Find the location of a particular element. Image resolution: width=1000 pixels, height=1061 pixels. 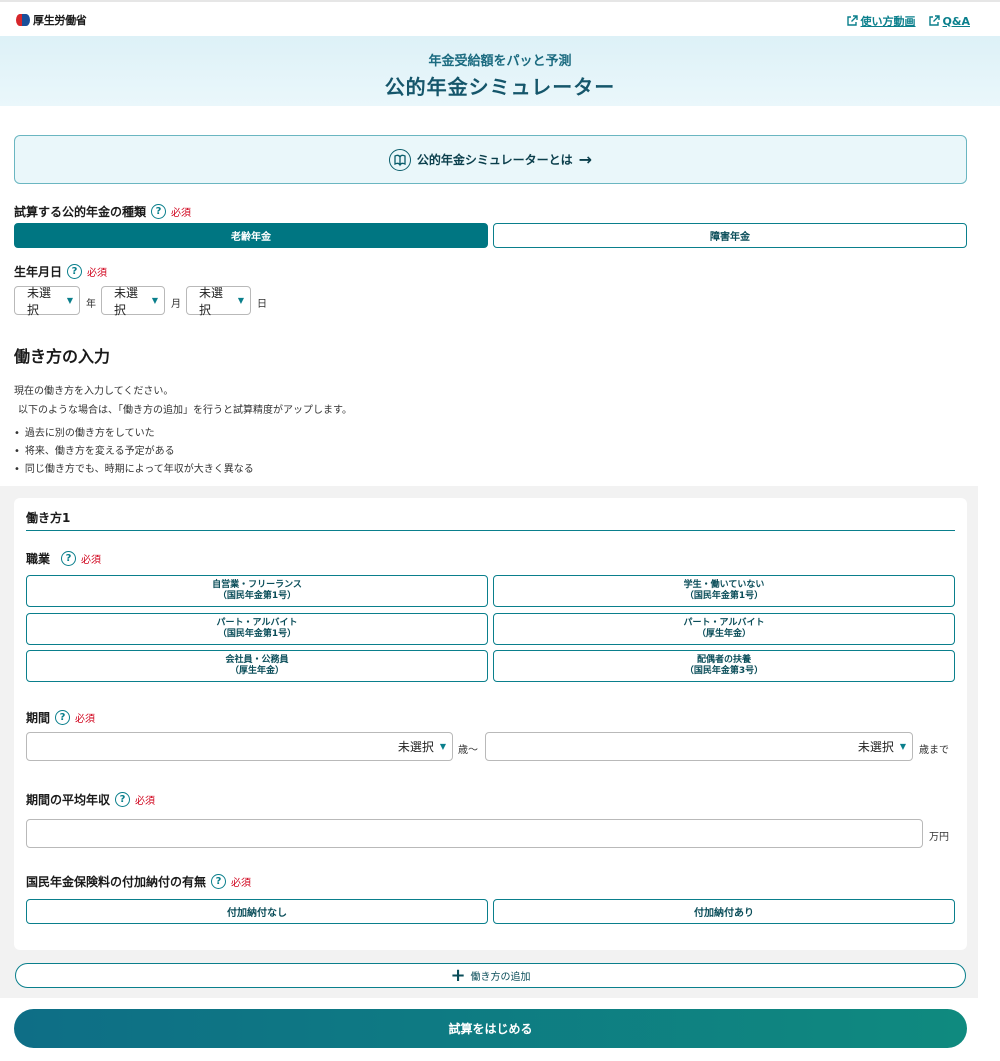

intro-text-1: 現在の働き方を入力してください。 is located at coordinates (94, 391).